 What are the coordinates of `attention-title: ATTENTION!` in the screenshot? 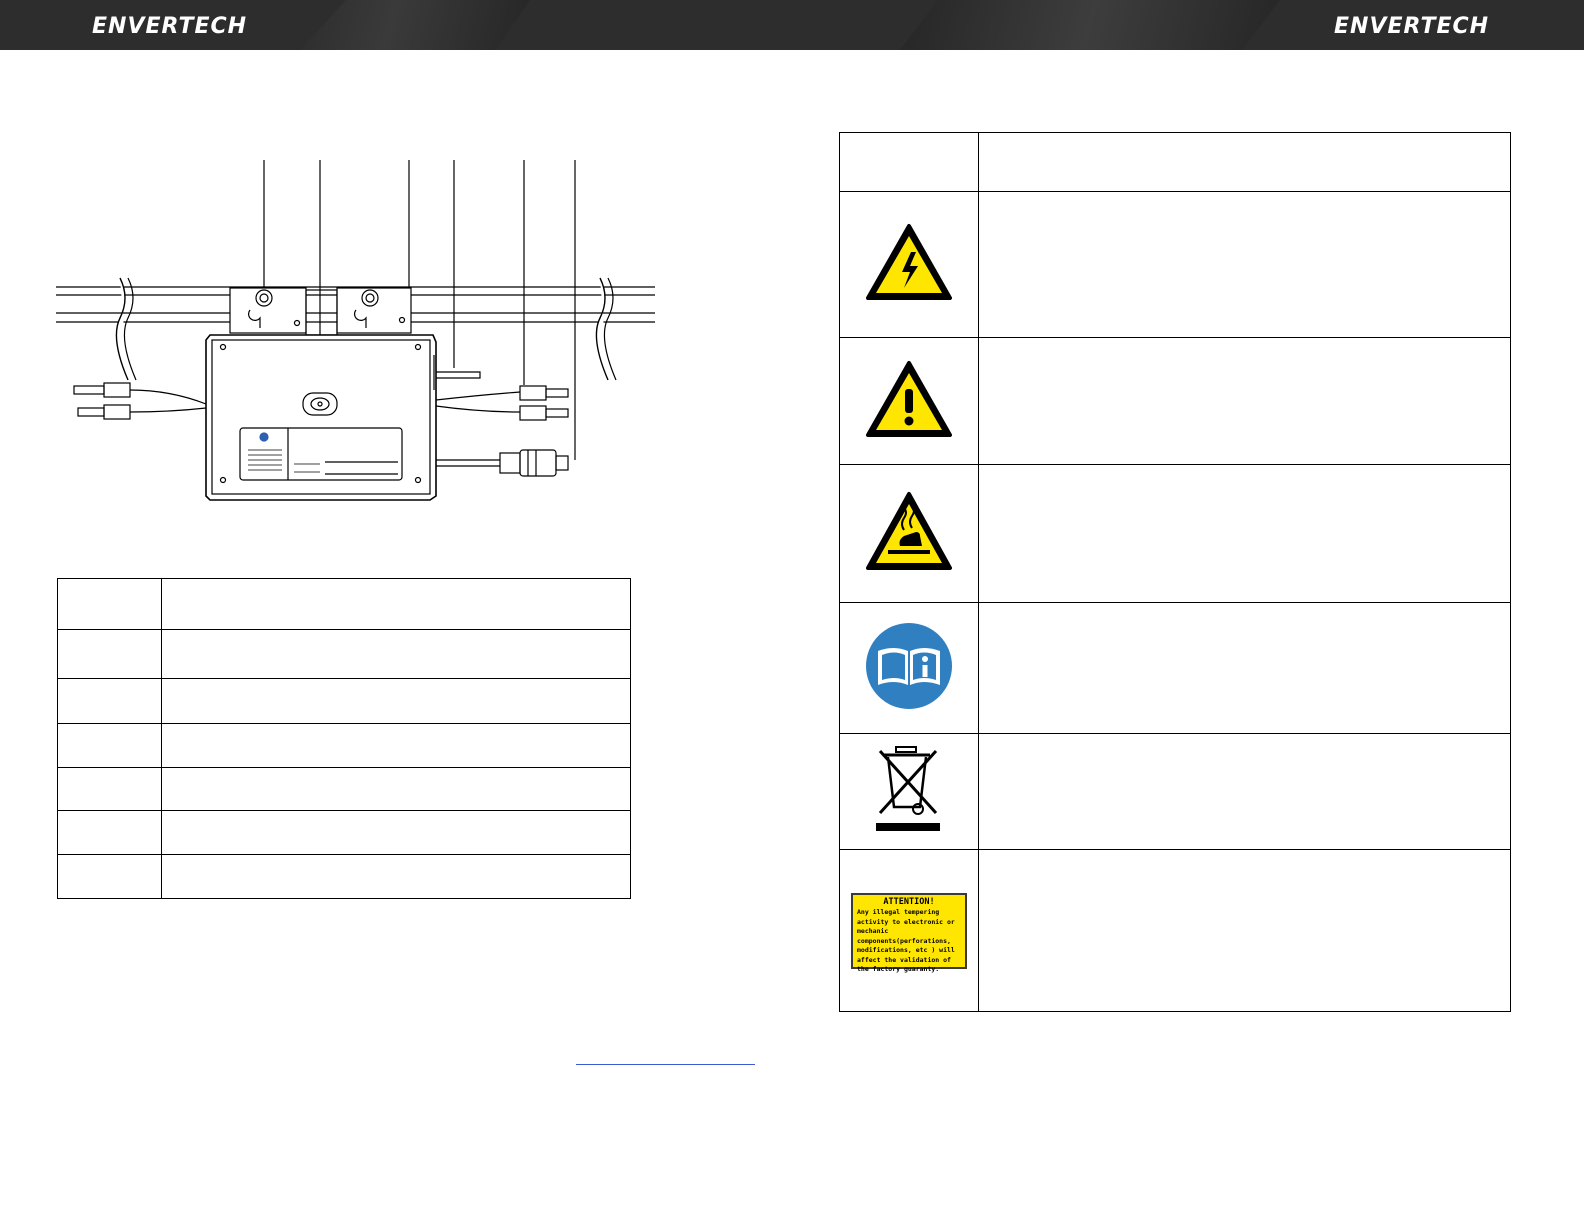 It's located at (909, 901).